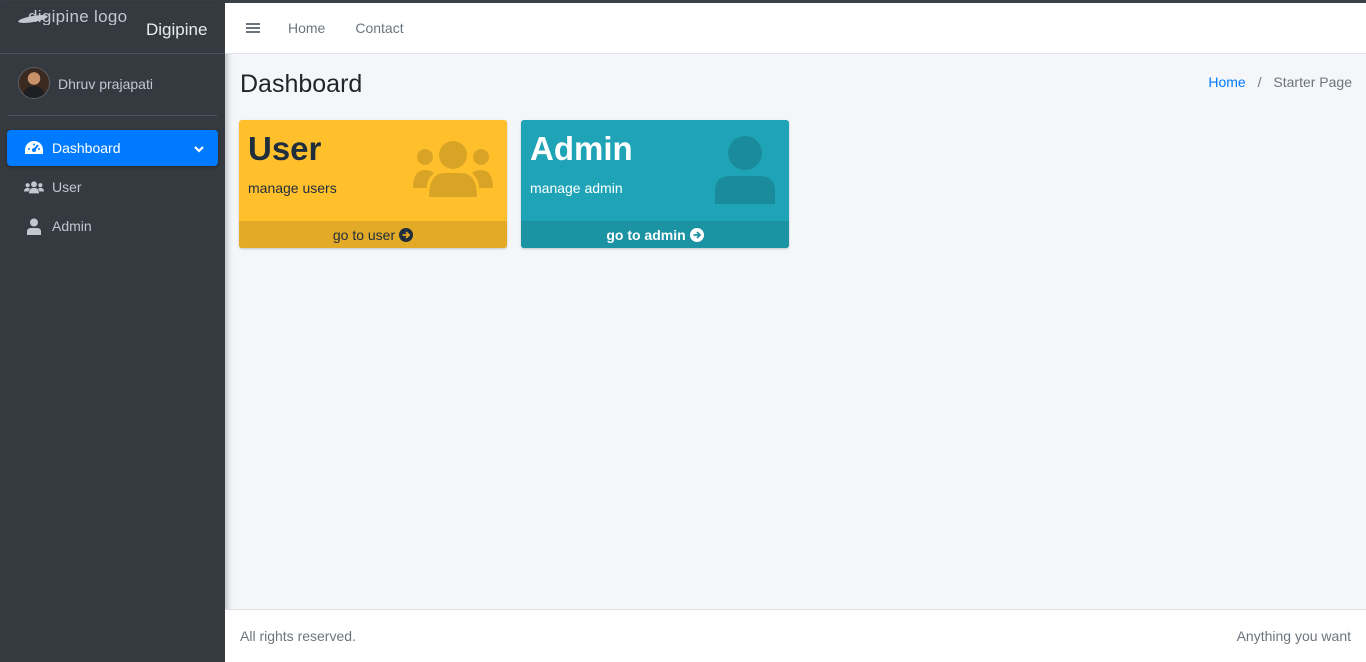 The height and width of the screenshot is (662, 1366). I want to click on card-footer-label: go to admin, so click(646, 234).